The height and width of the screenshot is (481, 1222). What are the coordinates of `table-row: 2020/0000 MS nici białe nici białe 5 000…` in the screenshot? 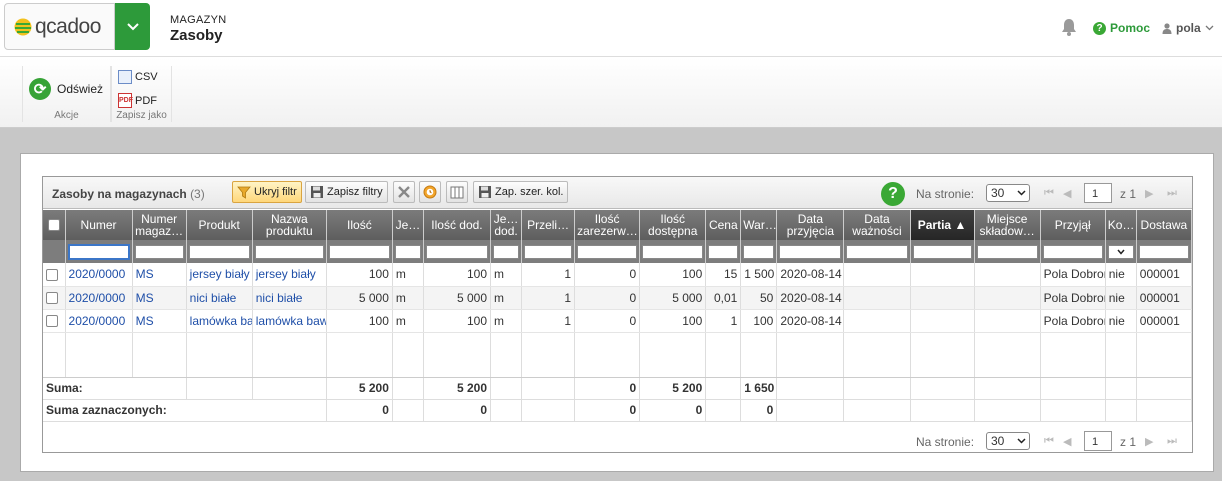 It's located at (618, 298).